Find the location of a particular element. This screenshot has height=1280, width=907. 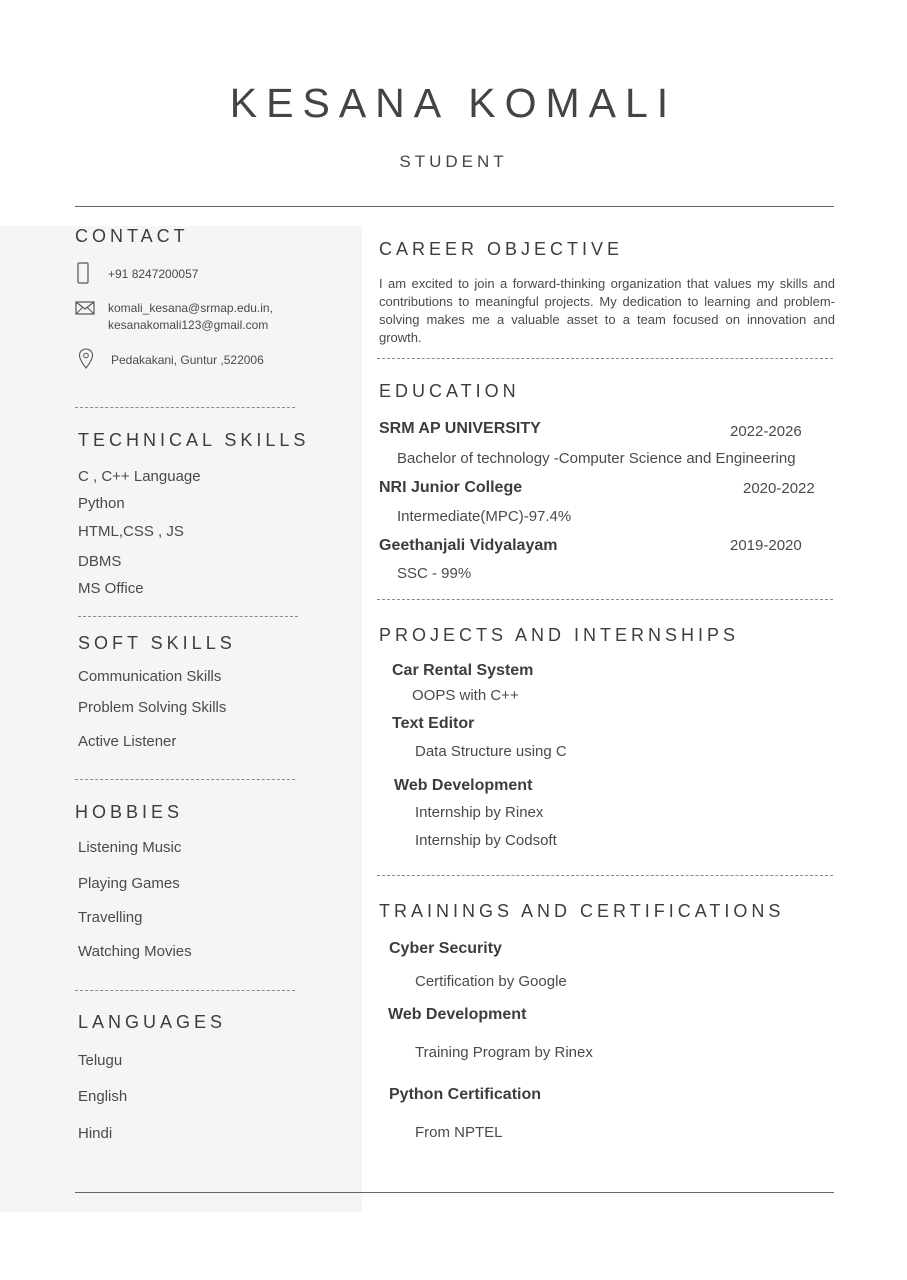

hobbies-divider is located at coordinates (185, 990).